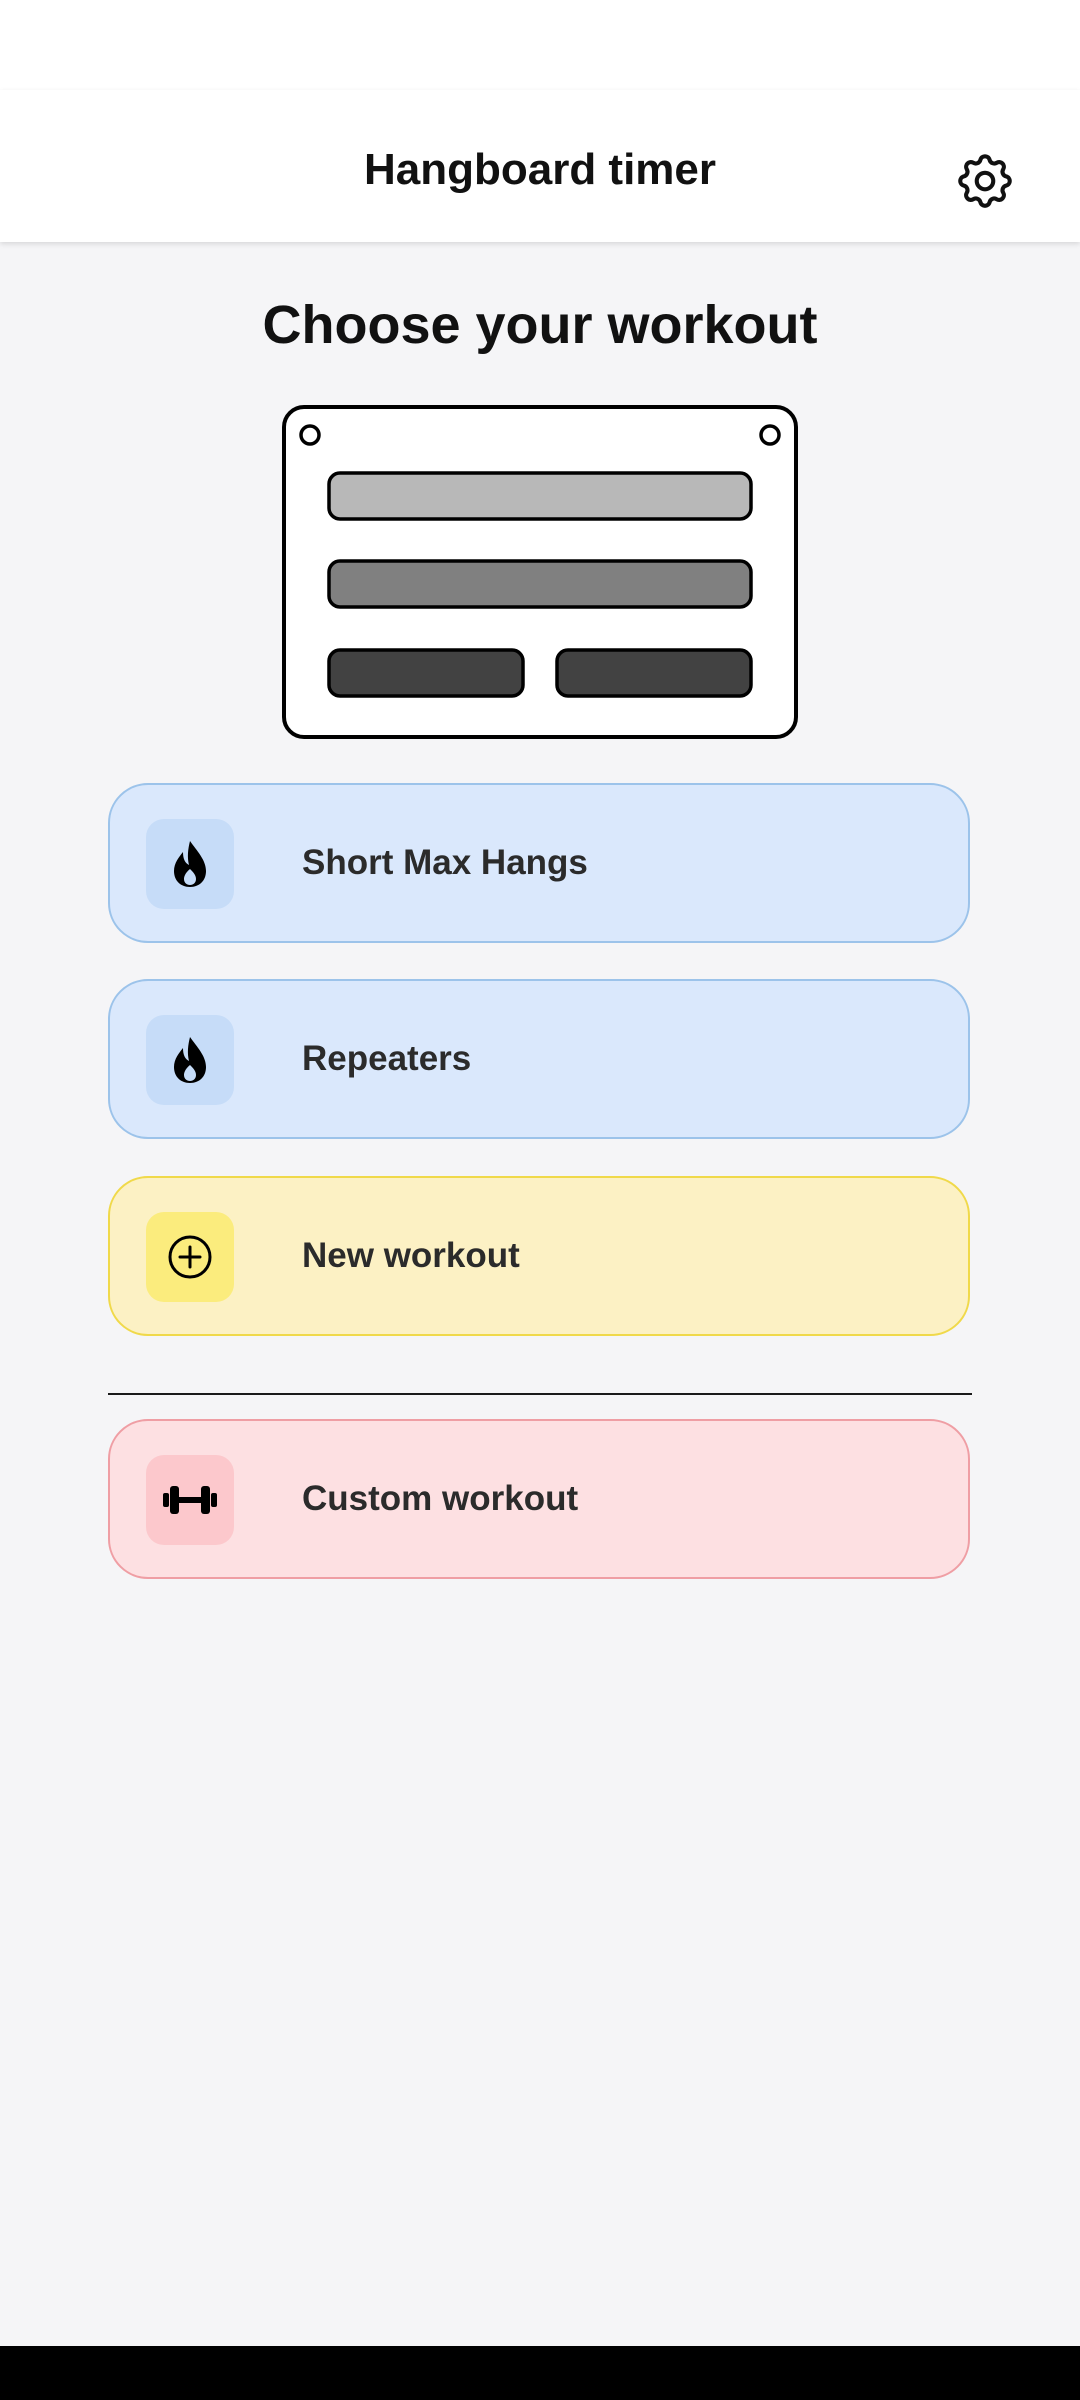 This screenshot has height=2400, width=1080. Describe the element at coordinates (539, 1256) in the screenshot. I see `new-workout-button: New workout` at that location.